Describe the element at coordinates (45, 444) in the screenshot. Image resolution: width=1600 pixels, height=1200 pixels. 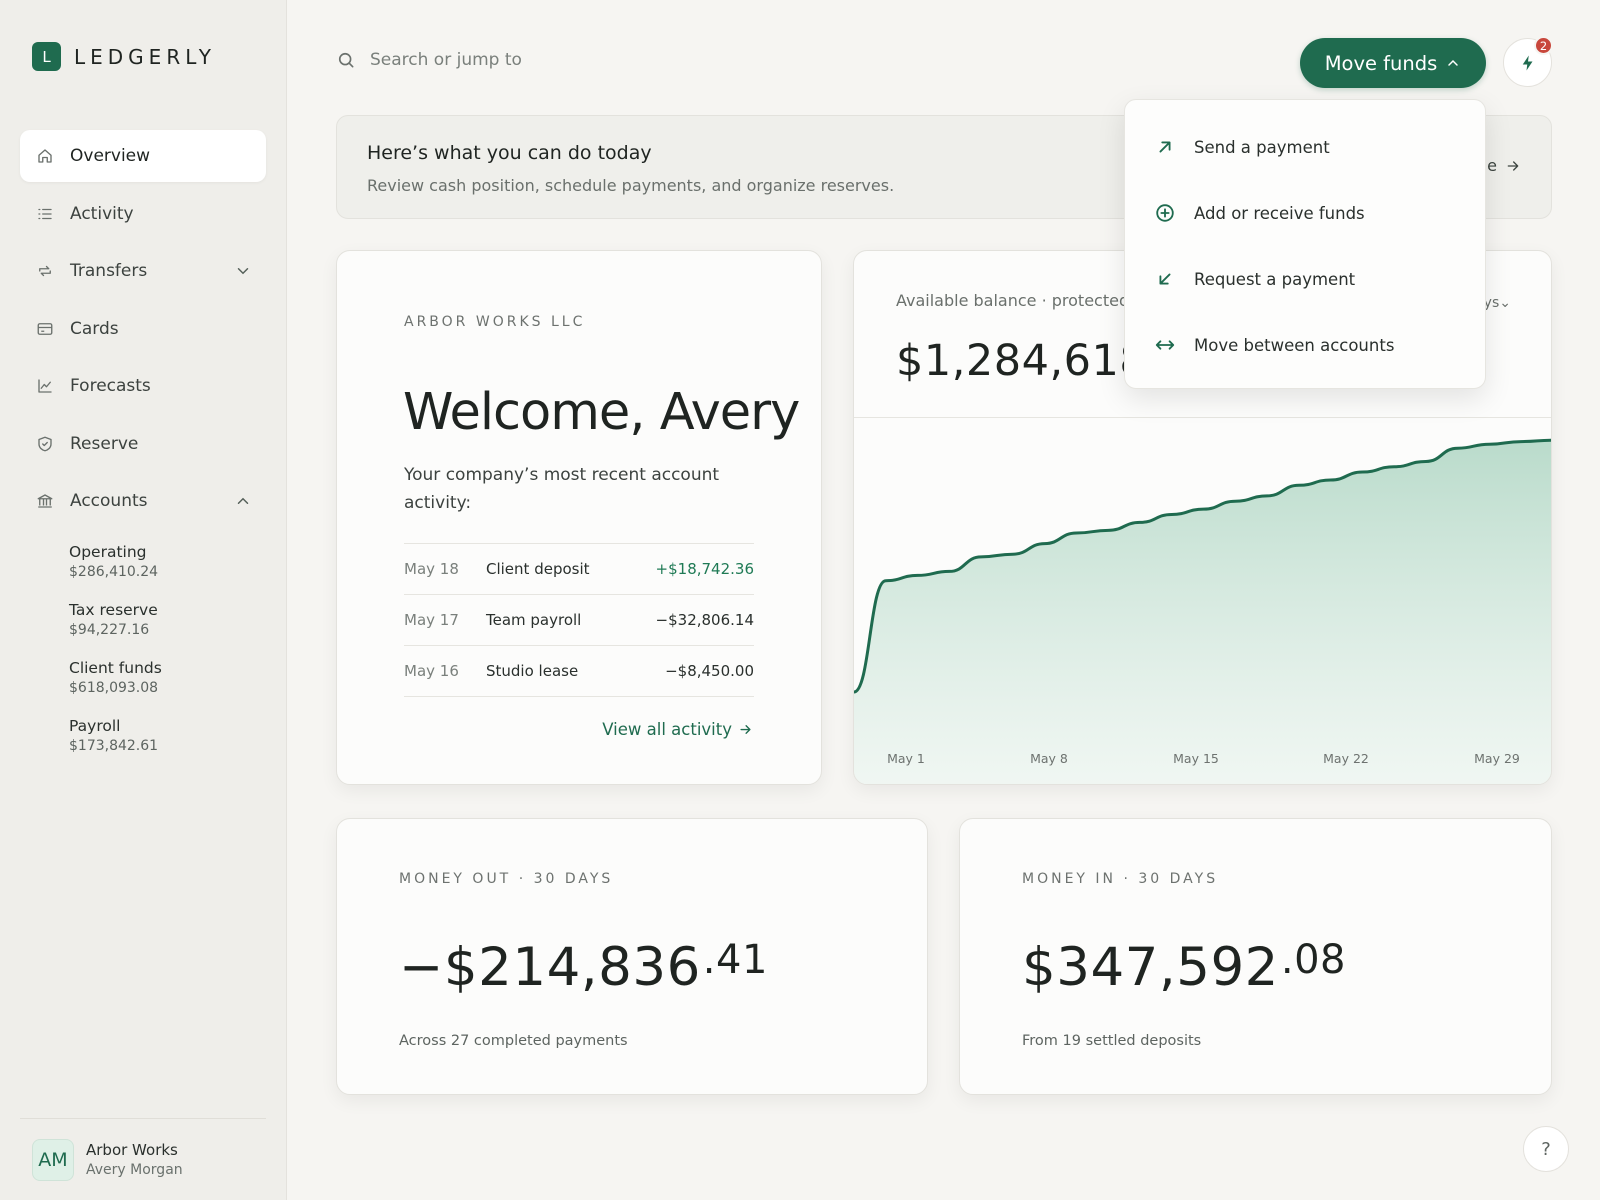
I see `shield-icon` at that location.